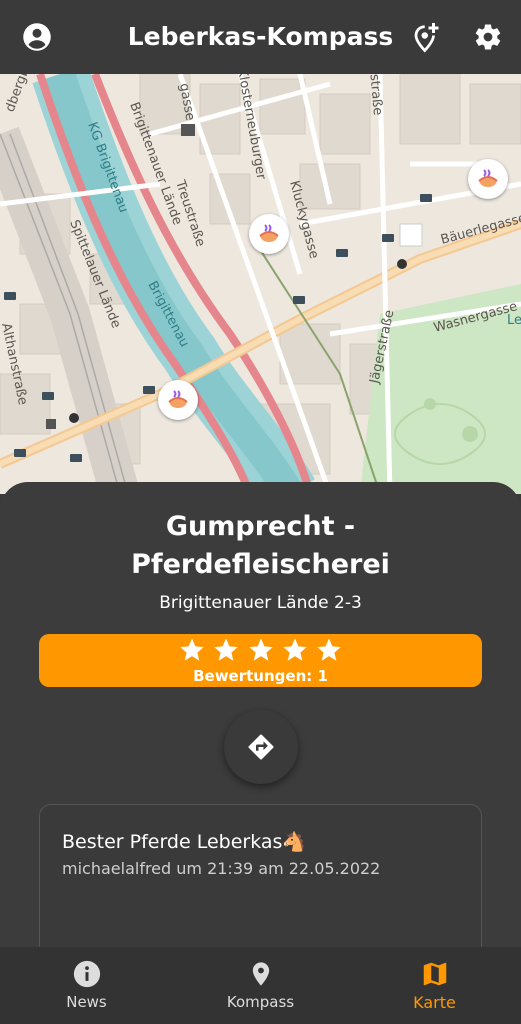  I want to click on settings-button, so click(488, 37).